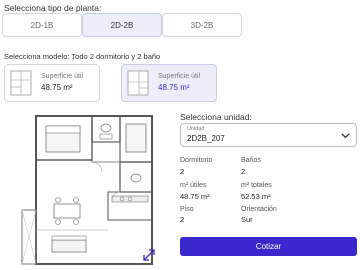 The height and width of the screenshot is (270, 360). I want to click on spec-orientation-label: Orientación, so click(259, 209).